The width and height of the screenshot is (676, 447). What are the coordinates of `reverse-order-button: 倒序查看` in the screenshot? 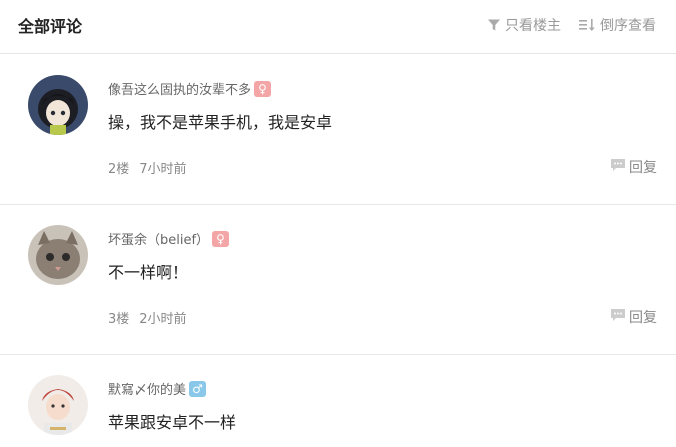 It's located at (617, 25).